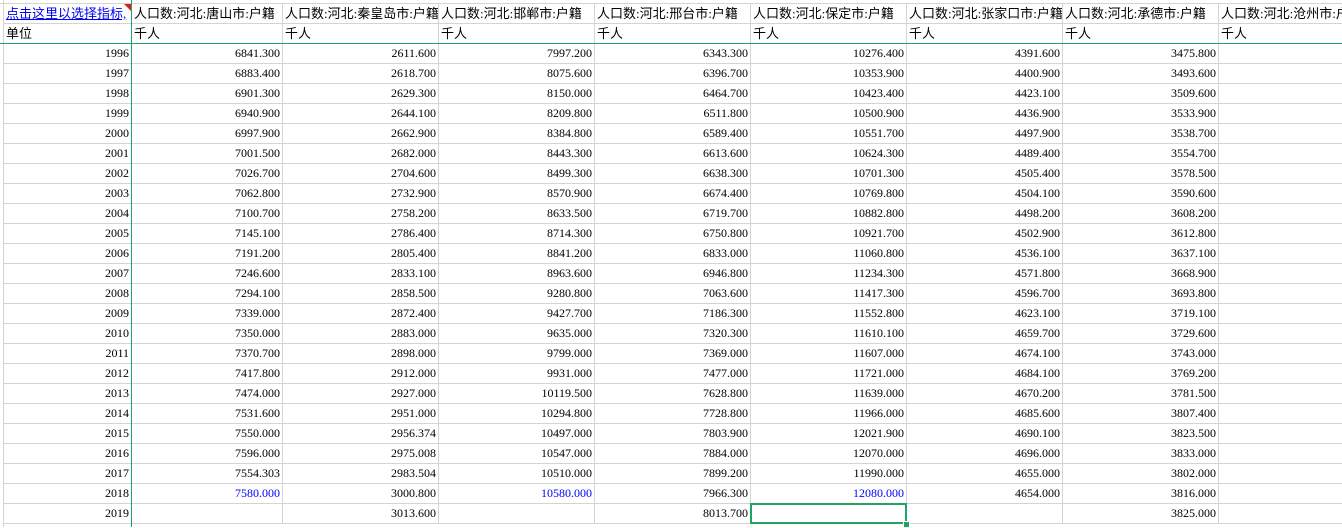 The height and width of the screenshot is (528, 1342). Describe the element at coordinates (517, 394) in the screenshot. I see `data-cell: 10119.500` at that location.